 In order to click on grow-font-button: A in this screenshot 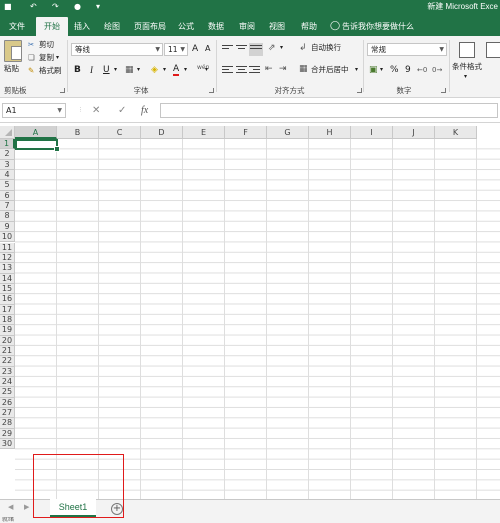, I will do `click(195, 49)`.